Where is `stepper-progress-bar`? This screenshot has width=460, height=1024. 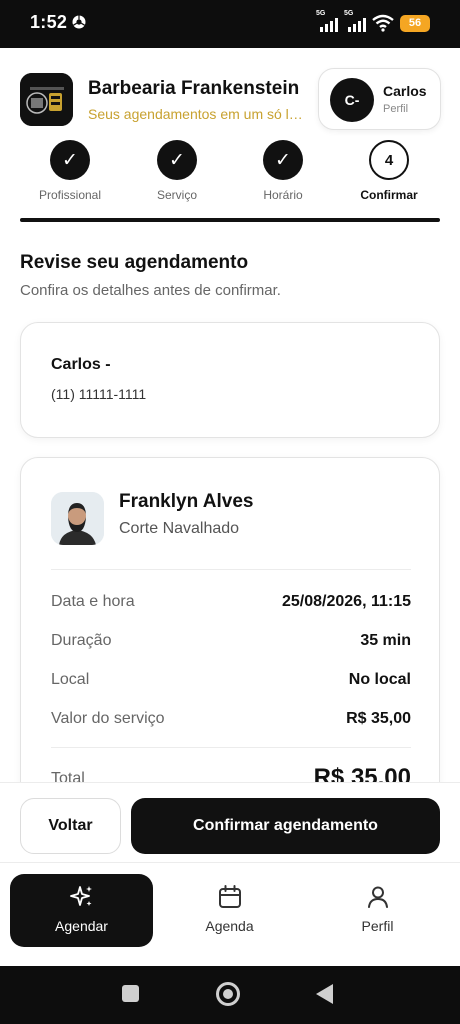 stepper-progress-bar is located at coordinates (230, 220).